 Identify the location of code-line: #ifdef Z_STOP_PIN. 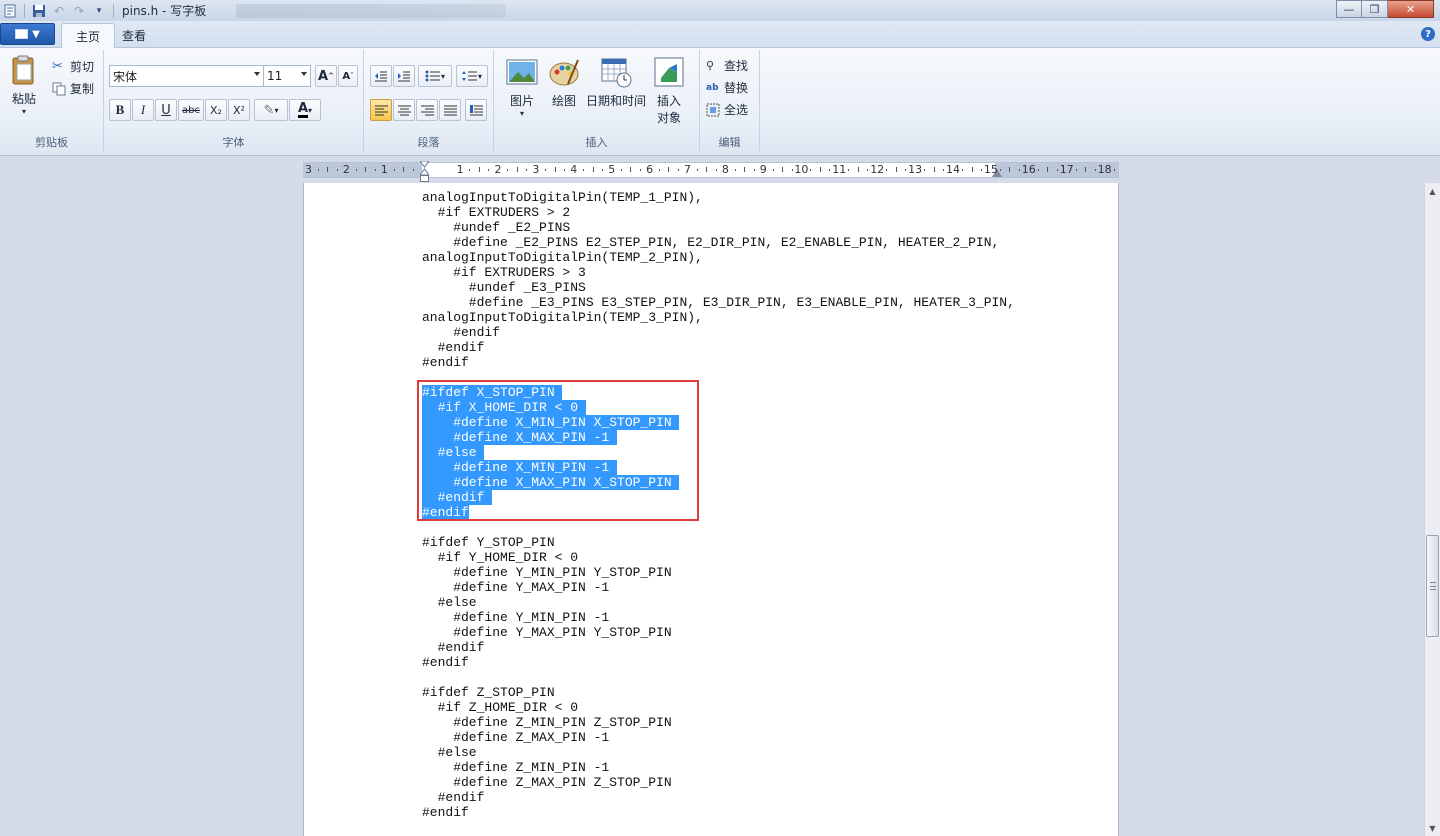
(718, 692).